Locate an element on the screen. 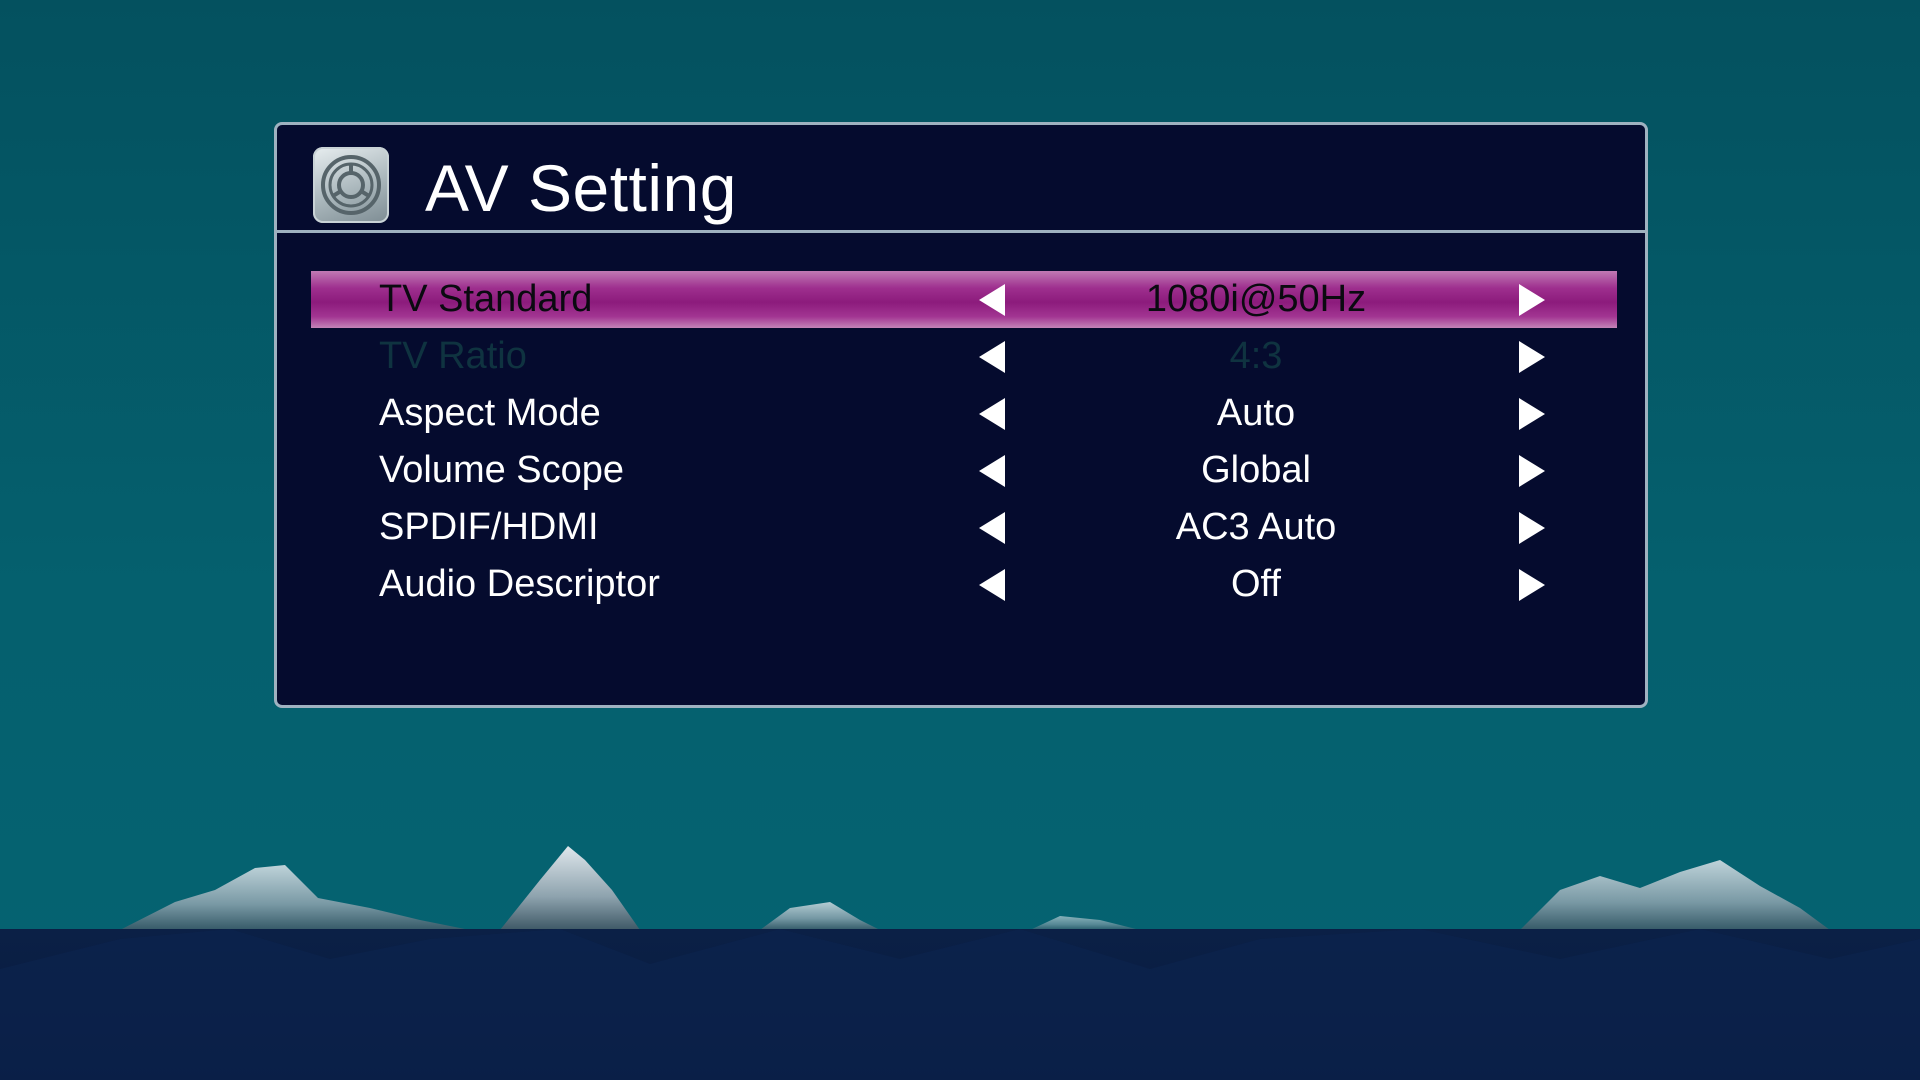  menu-item-value: Global is located at coordinates (1256, 470).